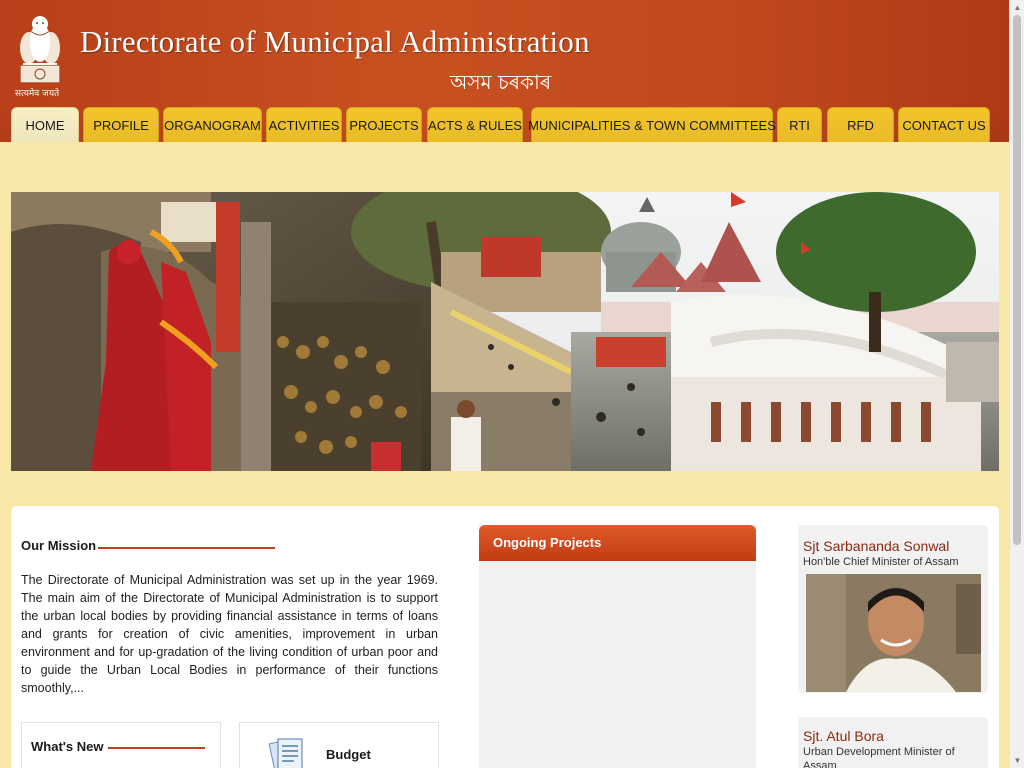 This screenshot has height=768, width=1024. I want to click on whats-new-panel: What's New, so click(121, 745).